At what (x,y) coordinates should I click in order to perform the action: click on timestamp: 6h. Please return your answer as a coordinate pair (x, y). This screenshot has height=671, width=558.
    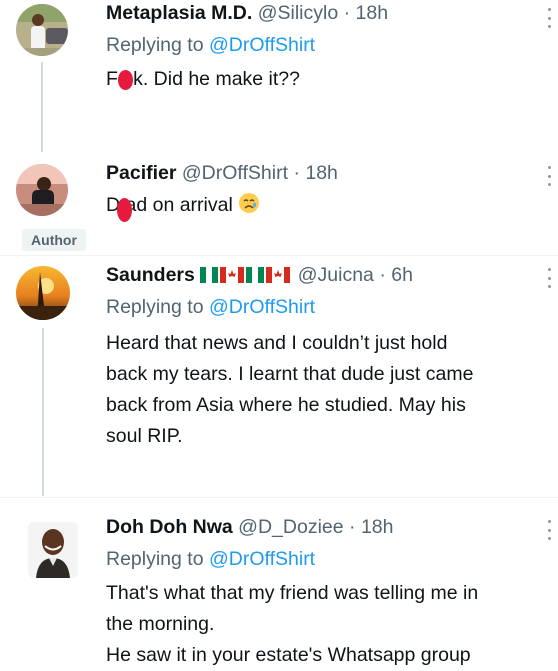
    Looking at the image, I should click on (402, 275).